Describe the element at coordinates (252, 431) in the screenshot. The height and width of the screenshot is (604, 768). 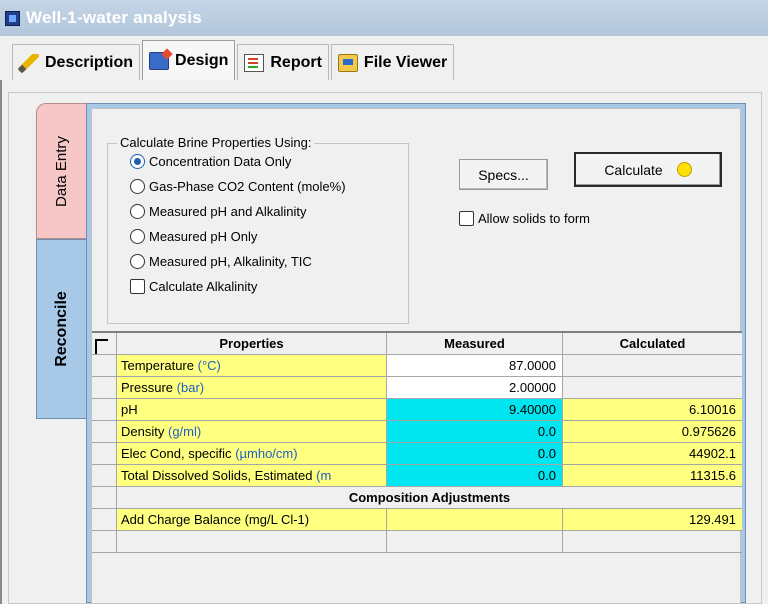
I see `property-name: Density (g/ml)` at that location.